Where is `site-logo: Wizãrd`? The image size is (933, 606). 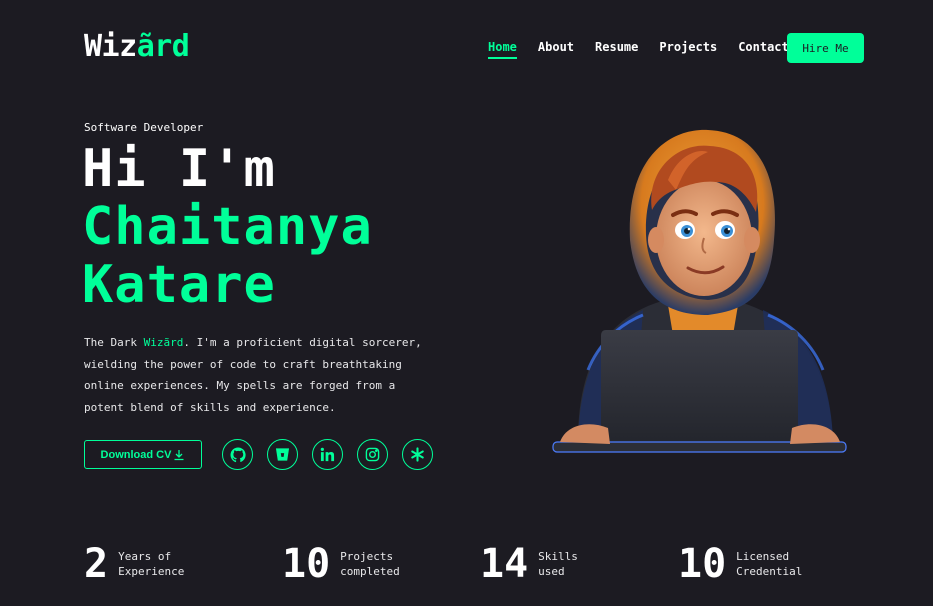 site-logo: Wizãrd is located at coordinates (137, 46).